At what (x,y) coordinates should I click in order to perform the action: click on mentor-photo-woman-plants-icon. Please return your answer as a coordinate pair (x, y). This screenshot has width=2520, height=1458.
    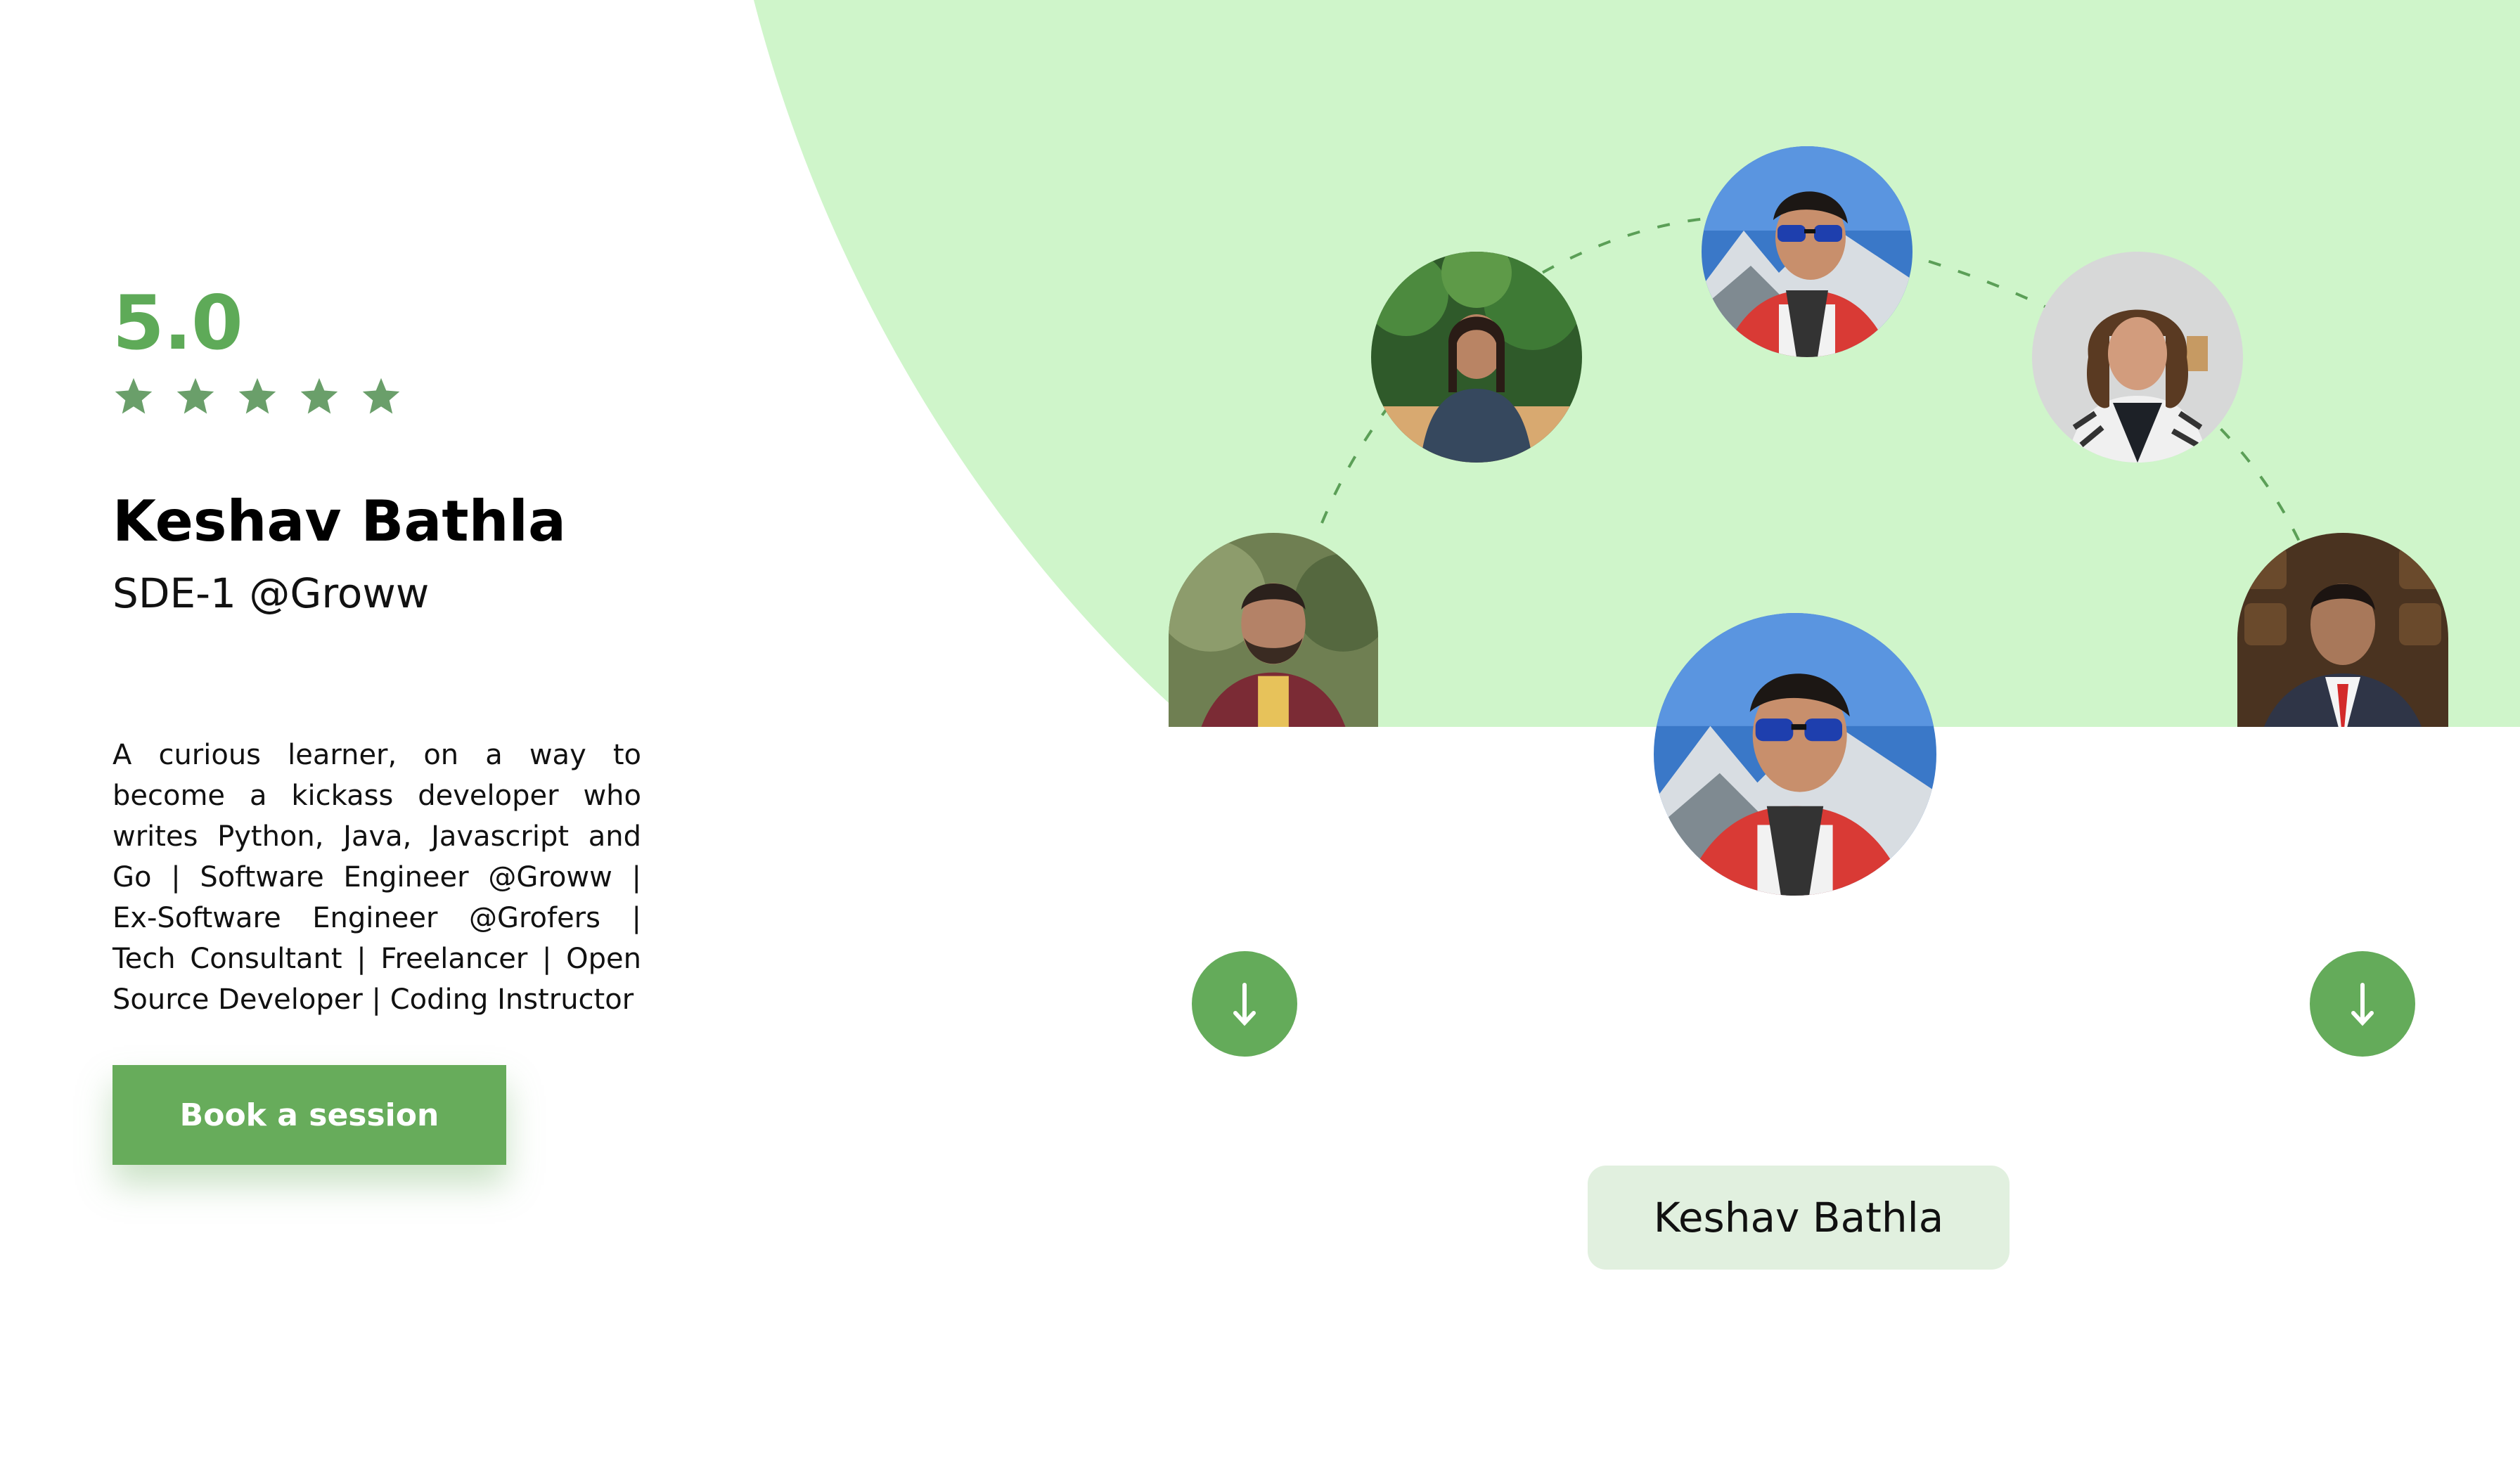
    Looking at the image, I should click on (1476, 358).